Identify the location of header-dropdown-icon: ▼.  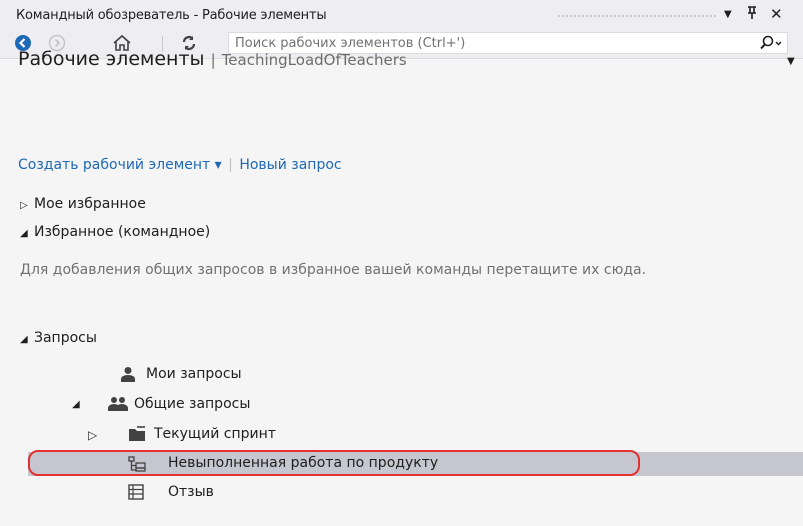
(791, 61).